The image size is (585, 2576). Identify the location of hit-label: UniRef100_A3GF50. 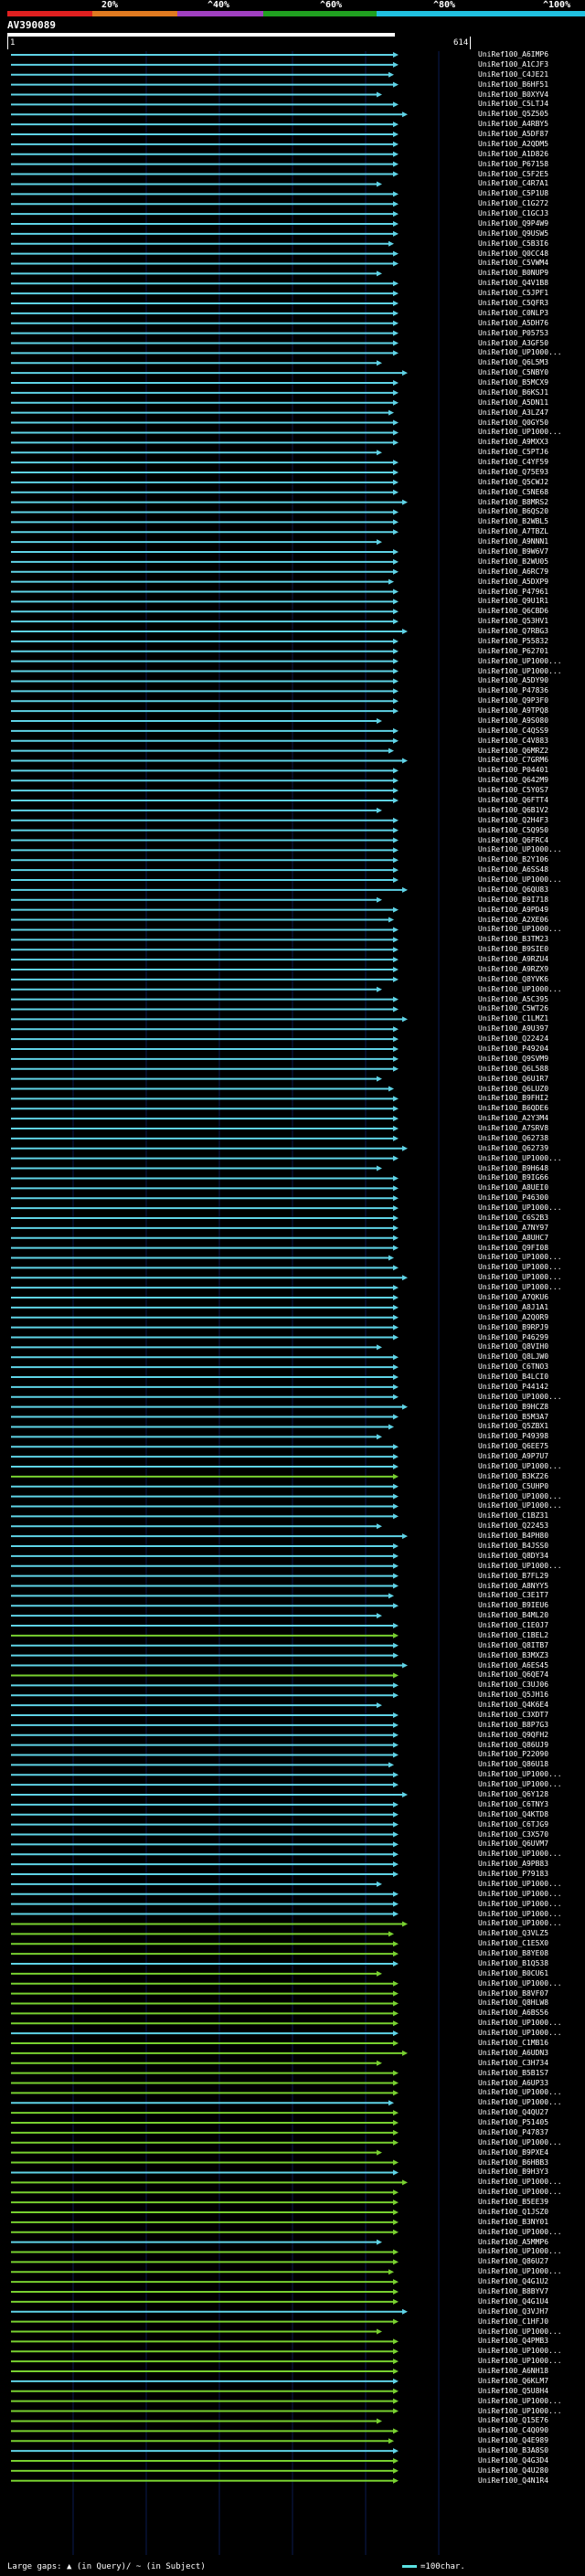
(513, 343).